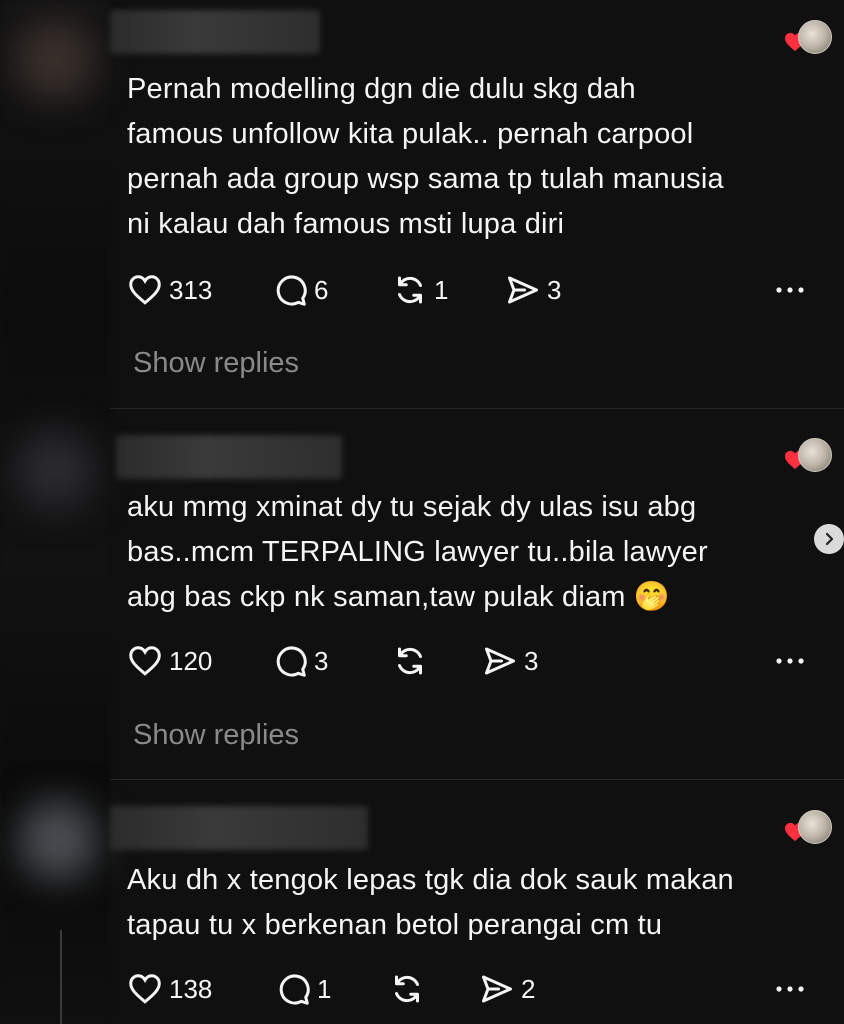 This screenshot has height=1024, width=844. I want to click on like-count: 138, so click(191, 988).